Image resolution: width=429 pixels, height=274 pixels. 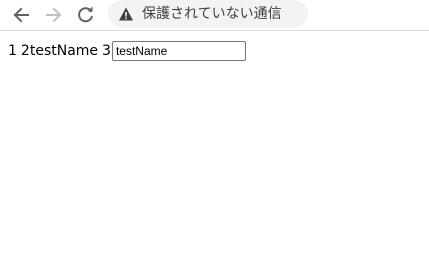 What do you see at coordinates (106, 51) in the screenshot?
I see `text-3: 3` at bounding box center [106, 51].